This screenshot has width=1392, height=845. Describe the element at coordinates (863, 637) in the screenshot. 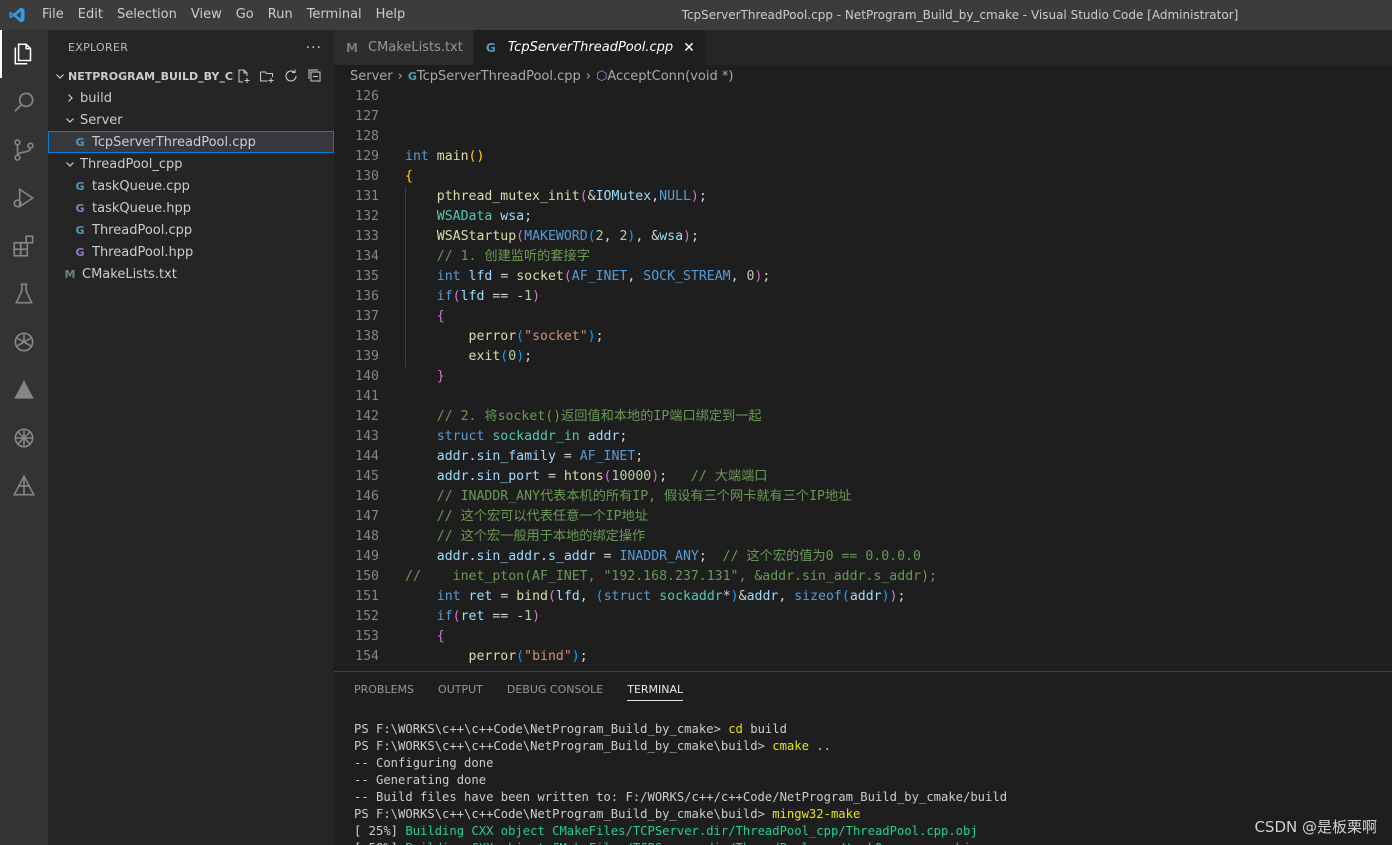

I see `code-line: 153 {` at that location.